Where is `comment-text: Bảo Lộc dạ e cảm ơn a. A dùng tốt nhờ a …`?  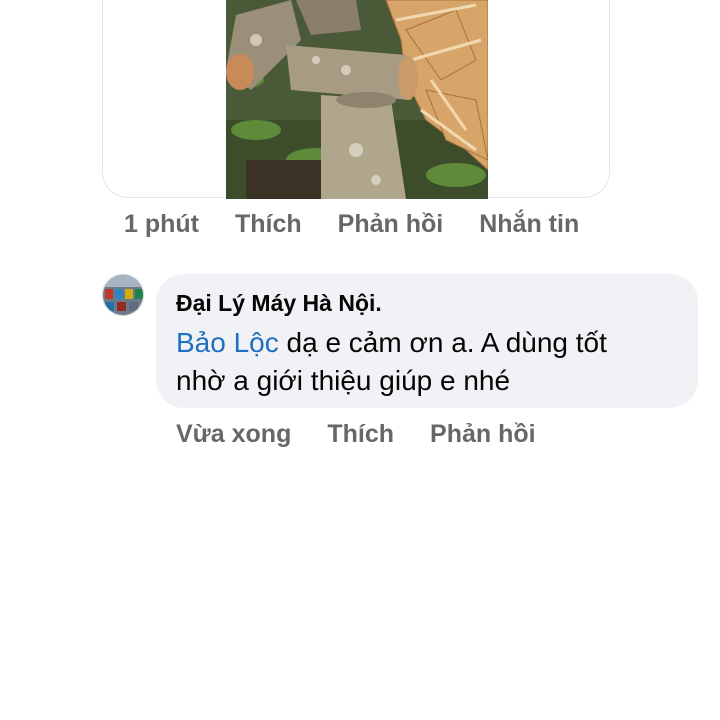
comment-text: Bảo Lộc dạ e cảm ơn a. A dùng tốt nhờ a … is located at coordinates (427, 362).